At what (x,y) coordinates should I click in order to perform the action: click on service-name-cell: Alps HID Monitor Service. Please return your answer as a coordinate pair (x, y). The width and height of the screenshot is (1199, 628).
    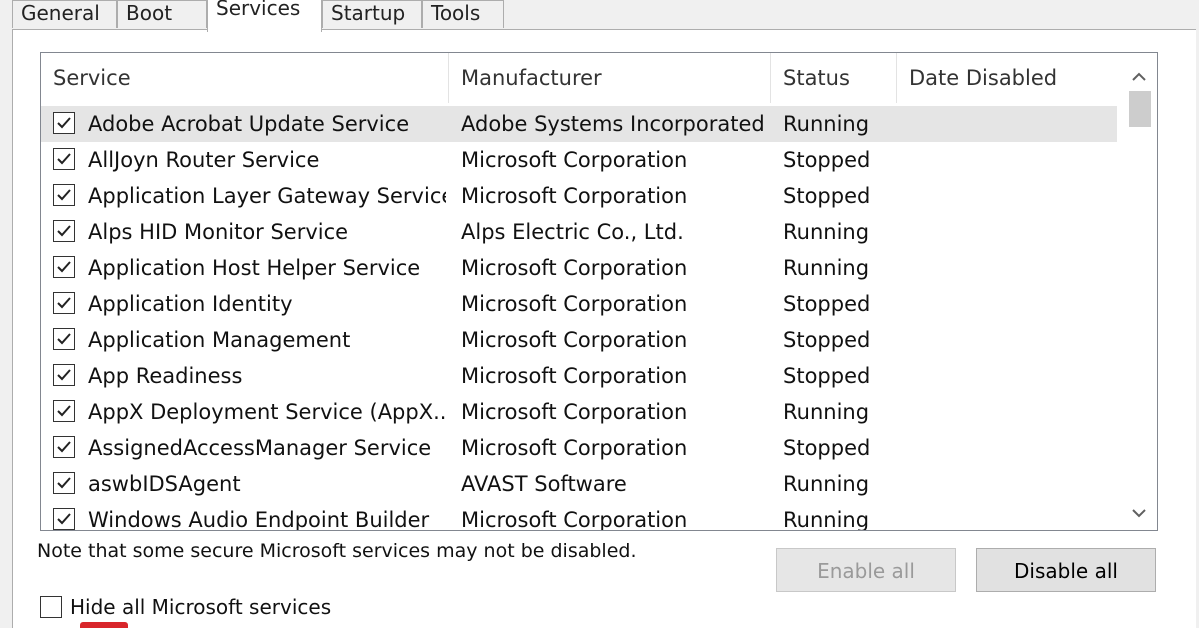
    Looking at the image, I should click on (218, 232).